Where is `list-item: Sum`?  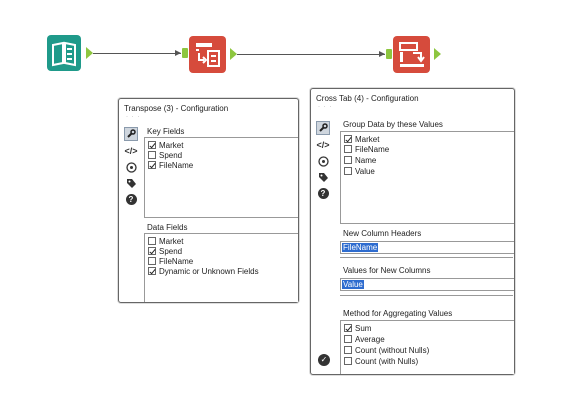 list-item: Sum is located at coordinates (357, 328).